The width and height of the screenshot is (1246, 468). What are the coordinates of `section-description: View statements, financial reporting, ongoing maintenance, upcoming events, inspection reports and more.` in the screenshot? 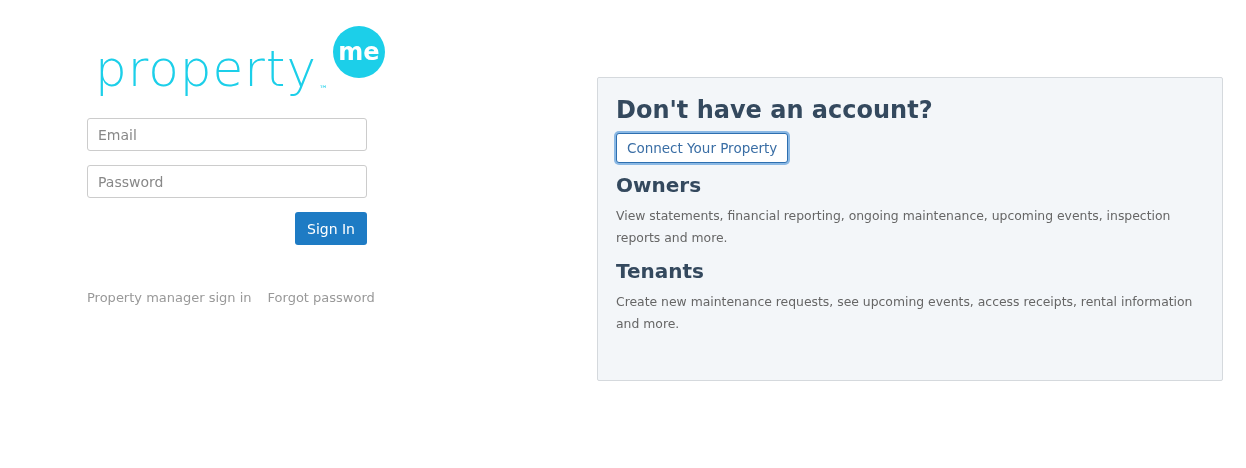 It's located at (894, 227).